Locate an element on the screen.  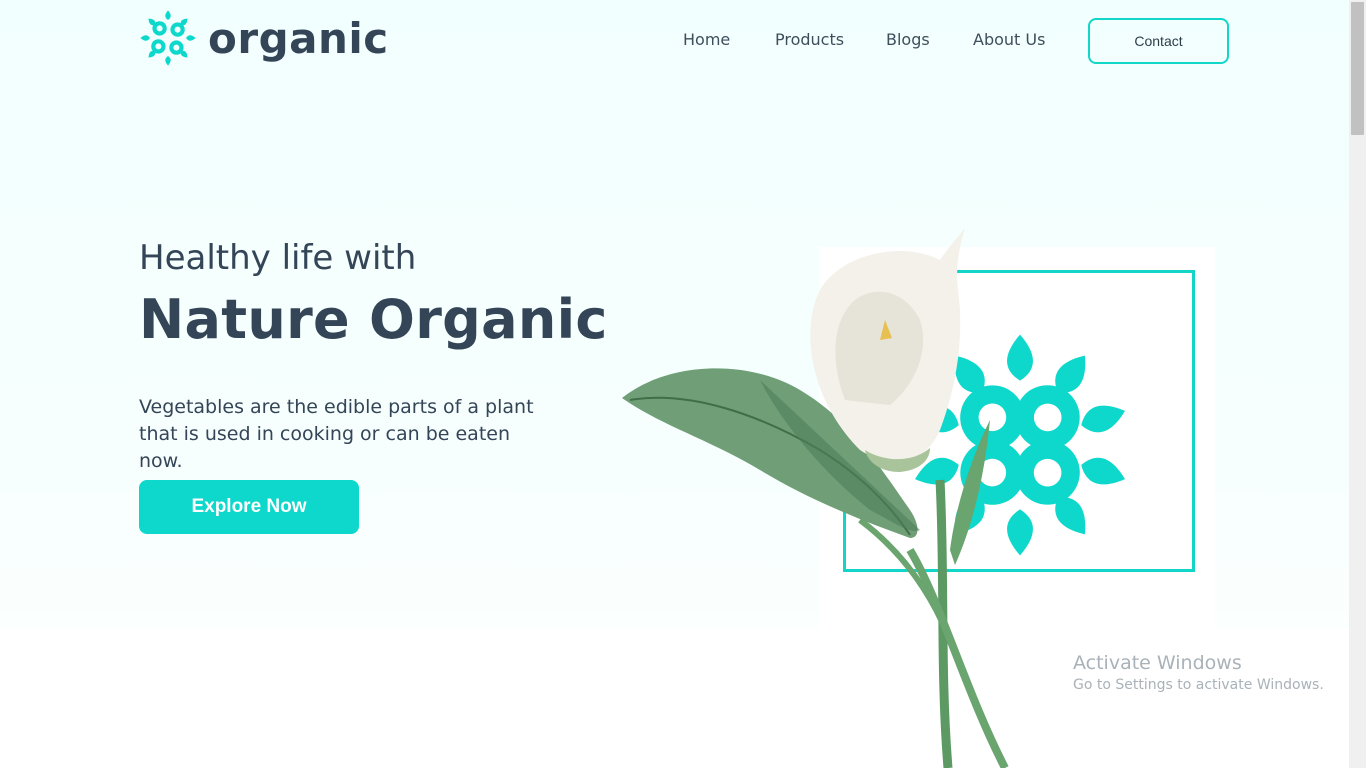
nav-item-about-us: About Us is located at coordinates (1009, 39).